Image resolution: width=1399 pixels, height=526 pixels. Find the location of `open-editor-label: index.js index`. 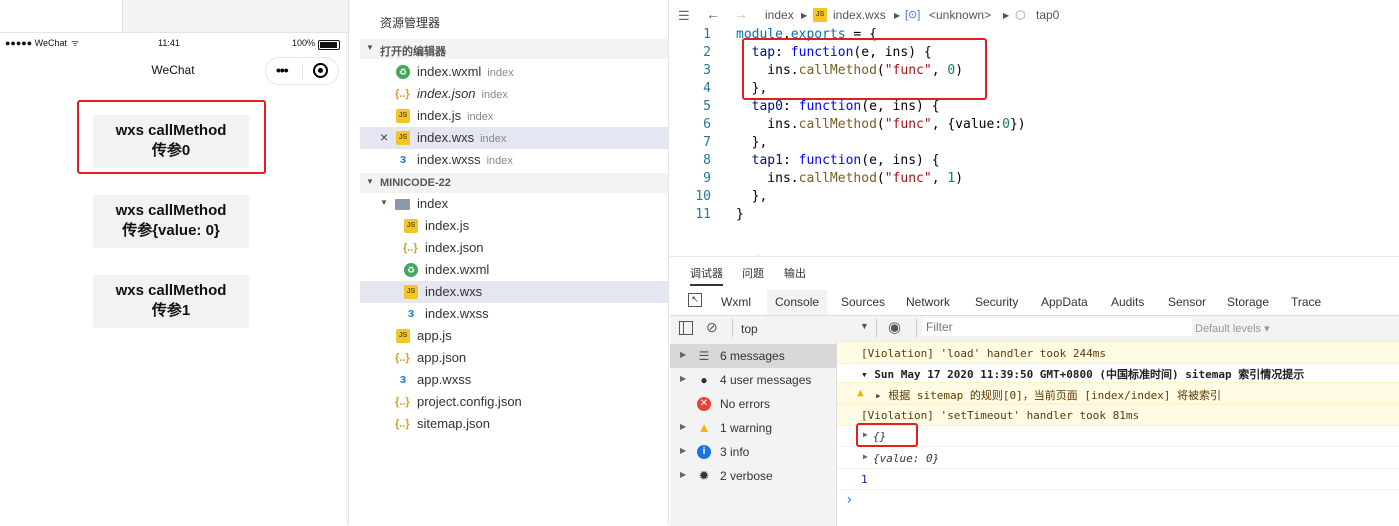

open-editor-label: index.js index is located at coordinates (455, 115).